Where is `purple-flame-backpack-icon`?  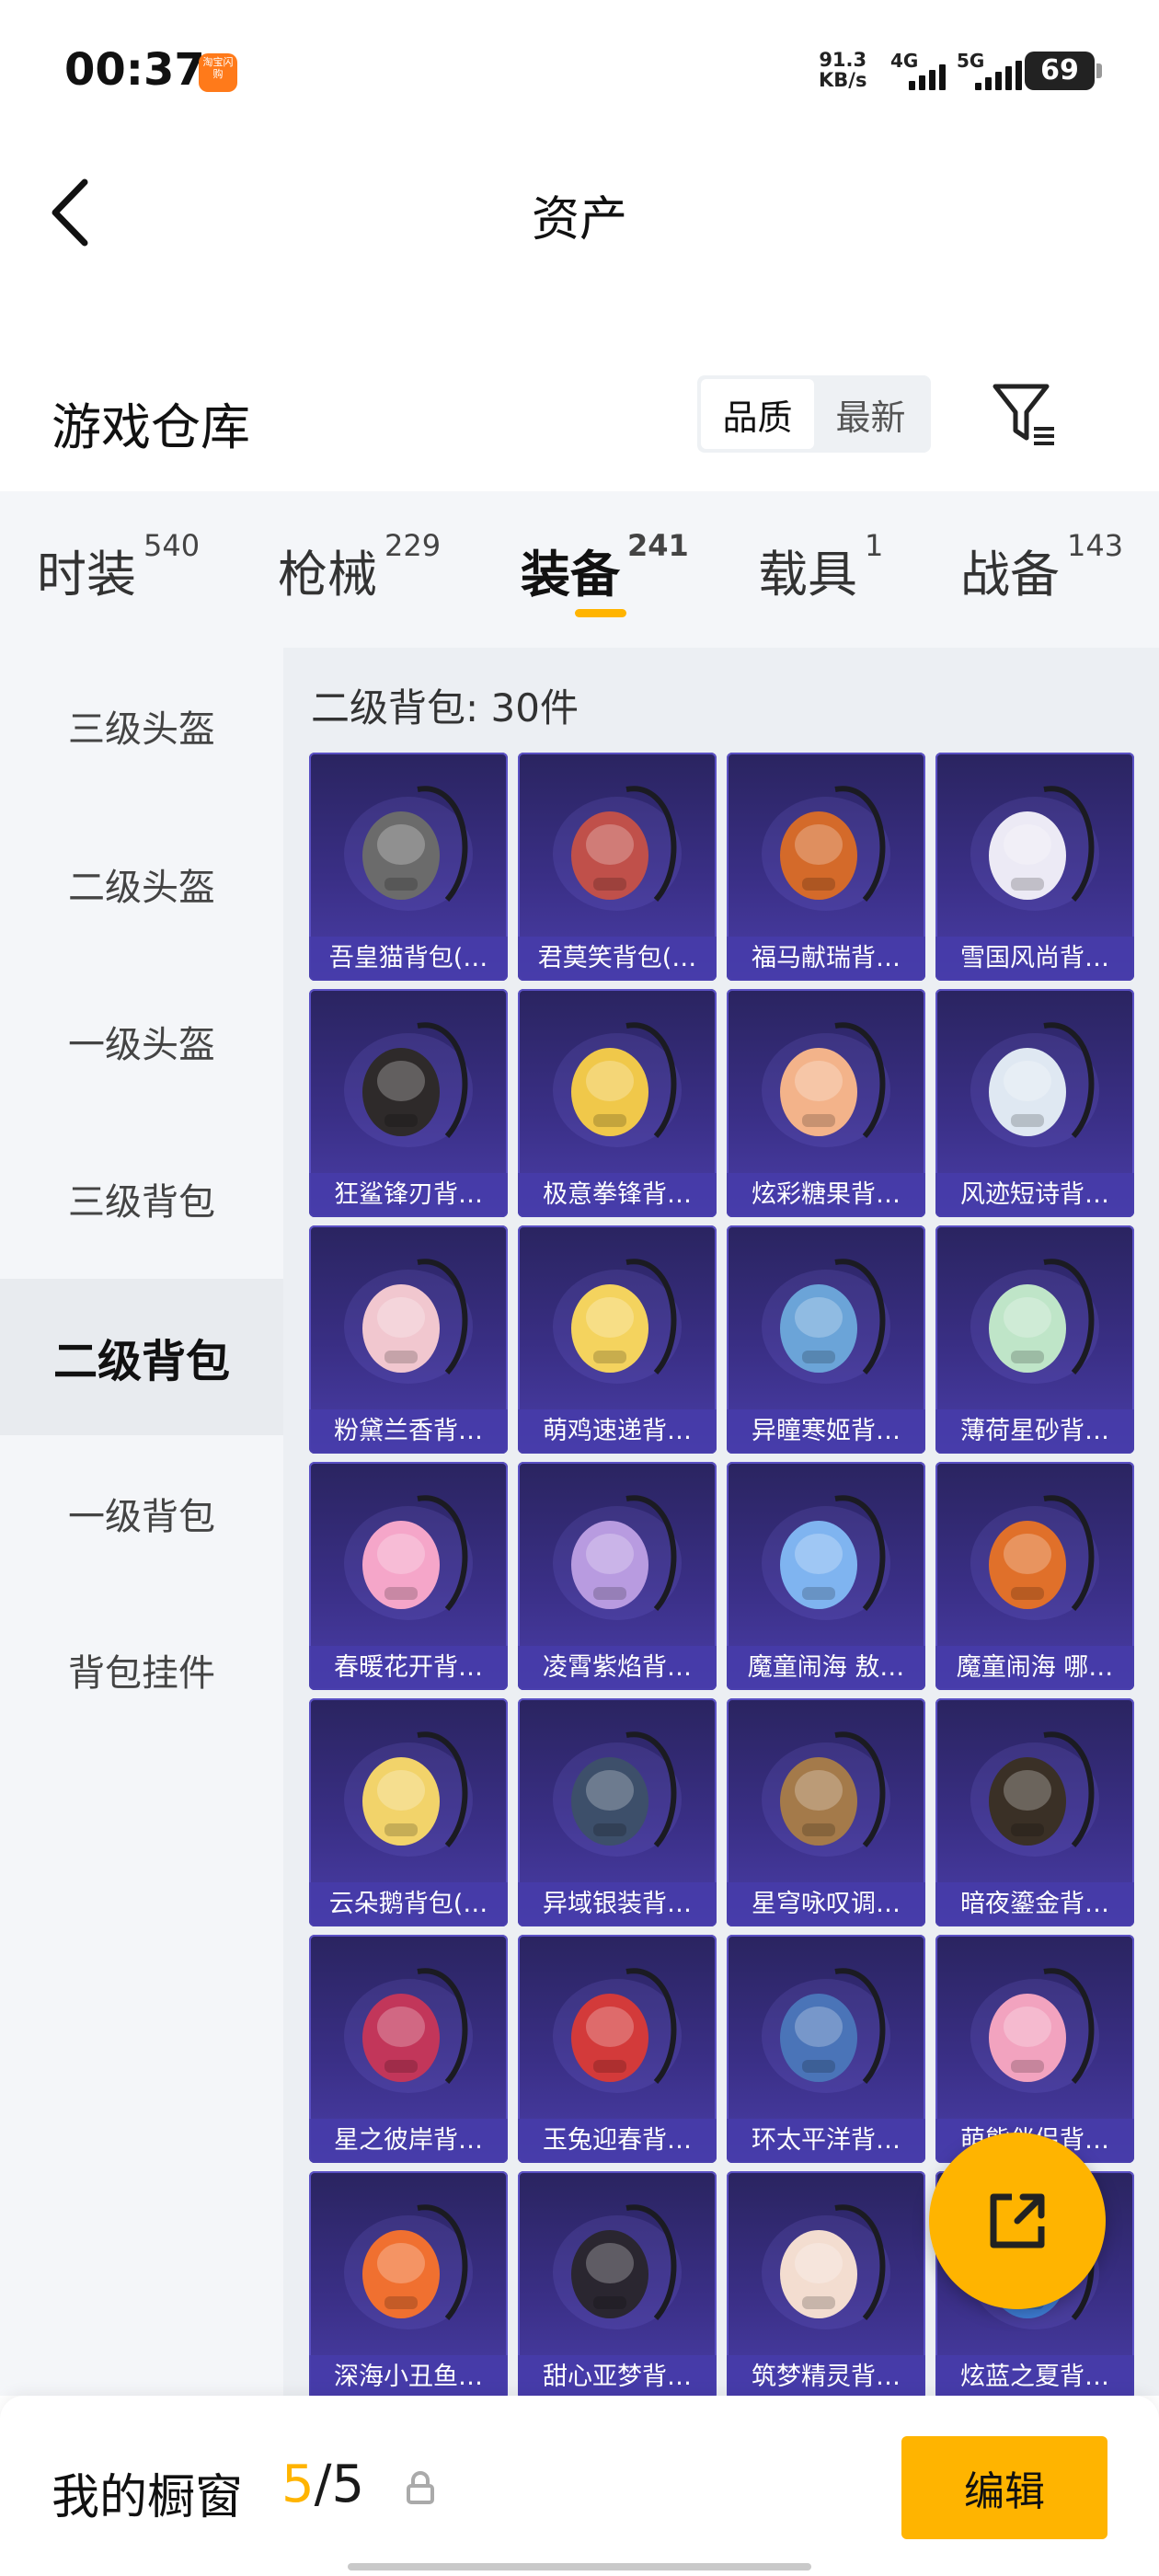 purple-flame-backpack-icon is located at coordinates (617, 1557).